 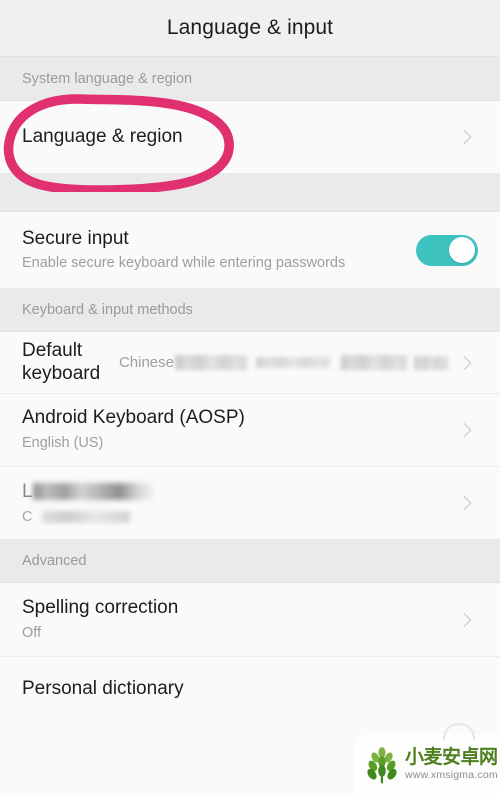 I want to click on row-title: Default keyboard, so click(x=61, y=362).